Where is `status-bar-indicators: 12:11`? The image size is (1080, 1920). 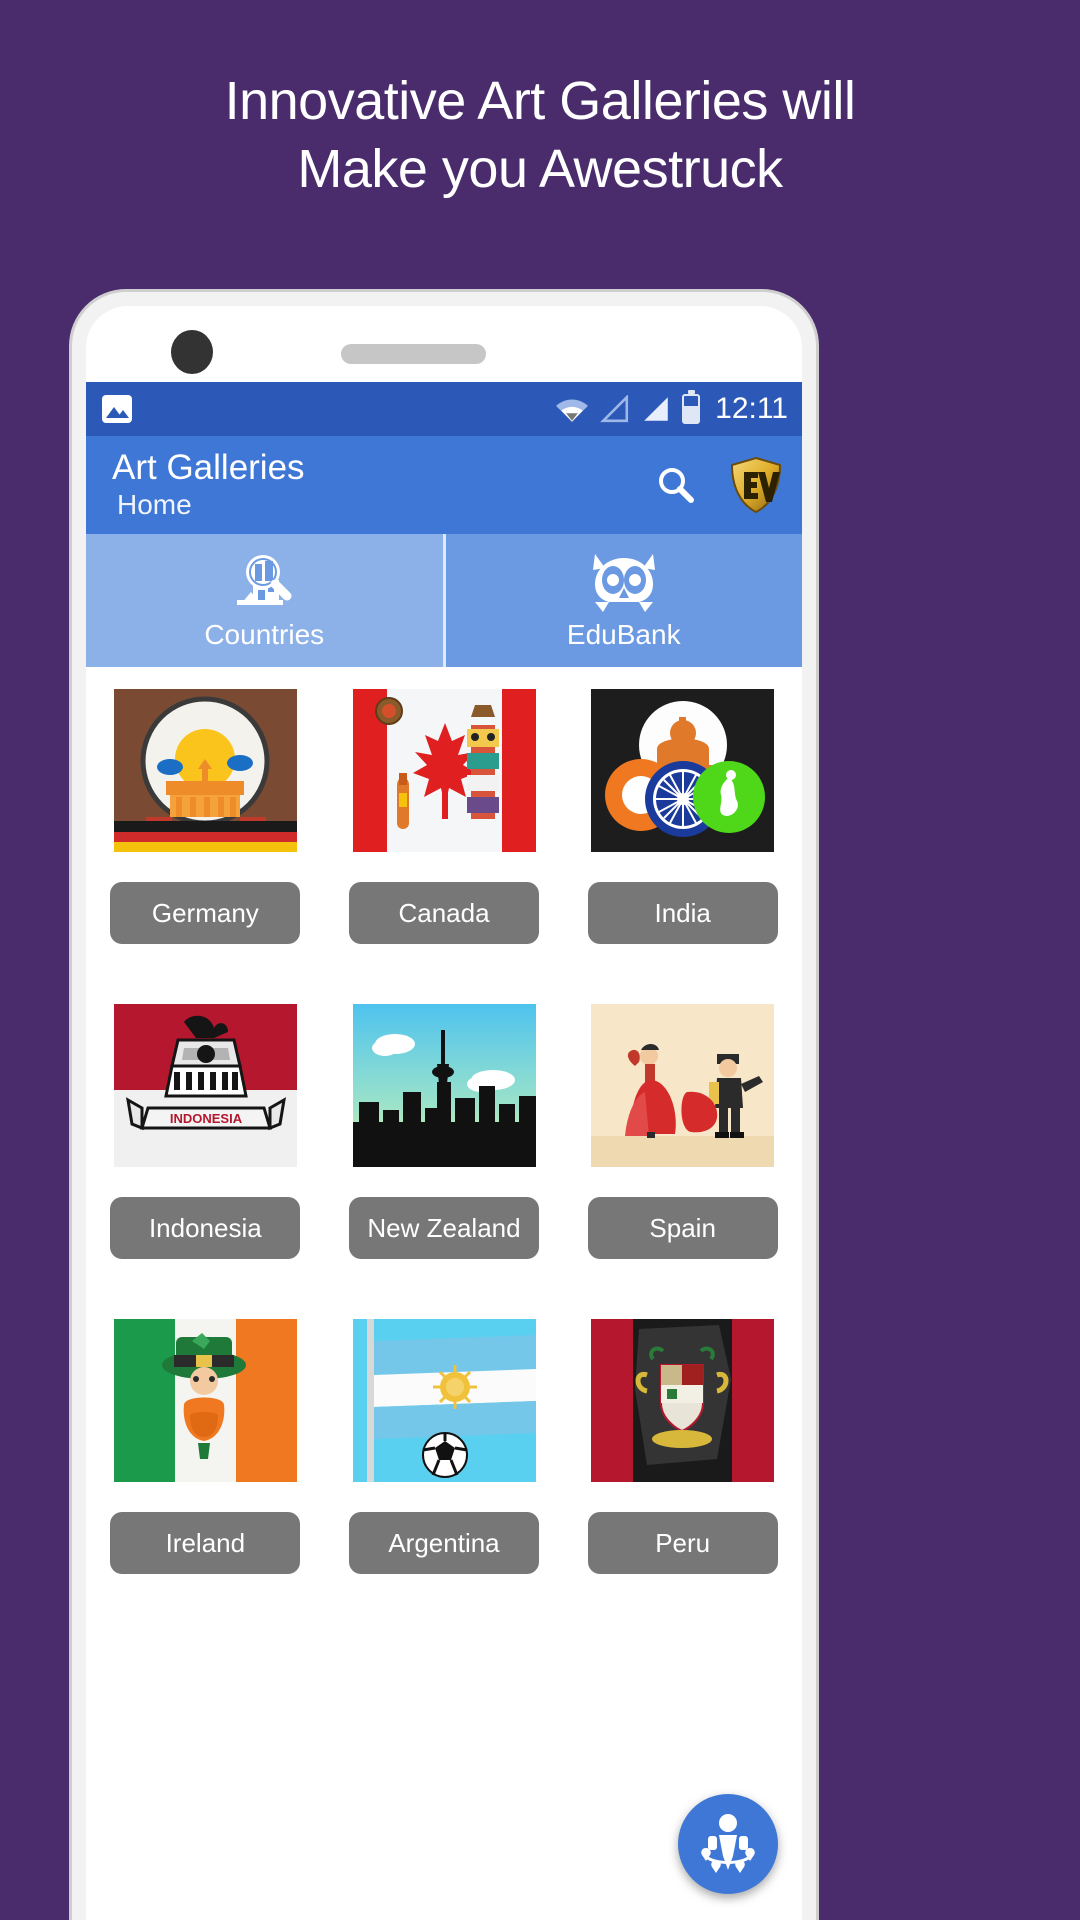
status-bar-indicators: 12:11 is located at coordinates (671, 408).